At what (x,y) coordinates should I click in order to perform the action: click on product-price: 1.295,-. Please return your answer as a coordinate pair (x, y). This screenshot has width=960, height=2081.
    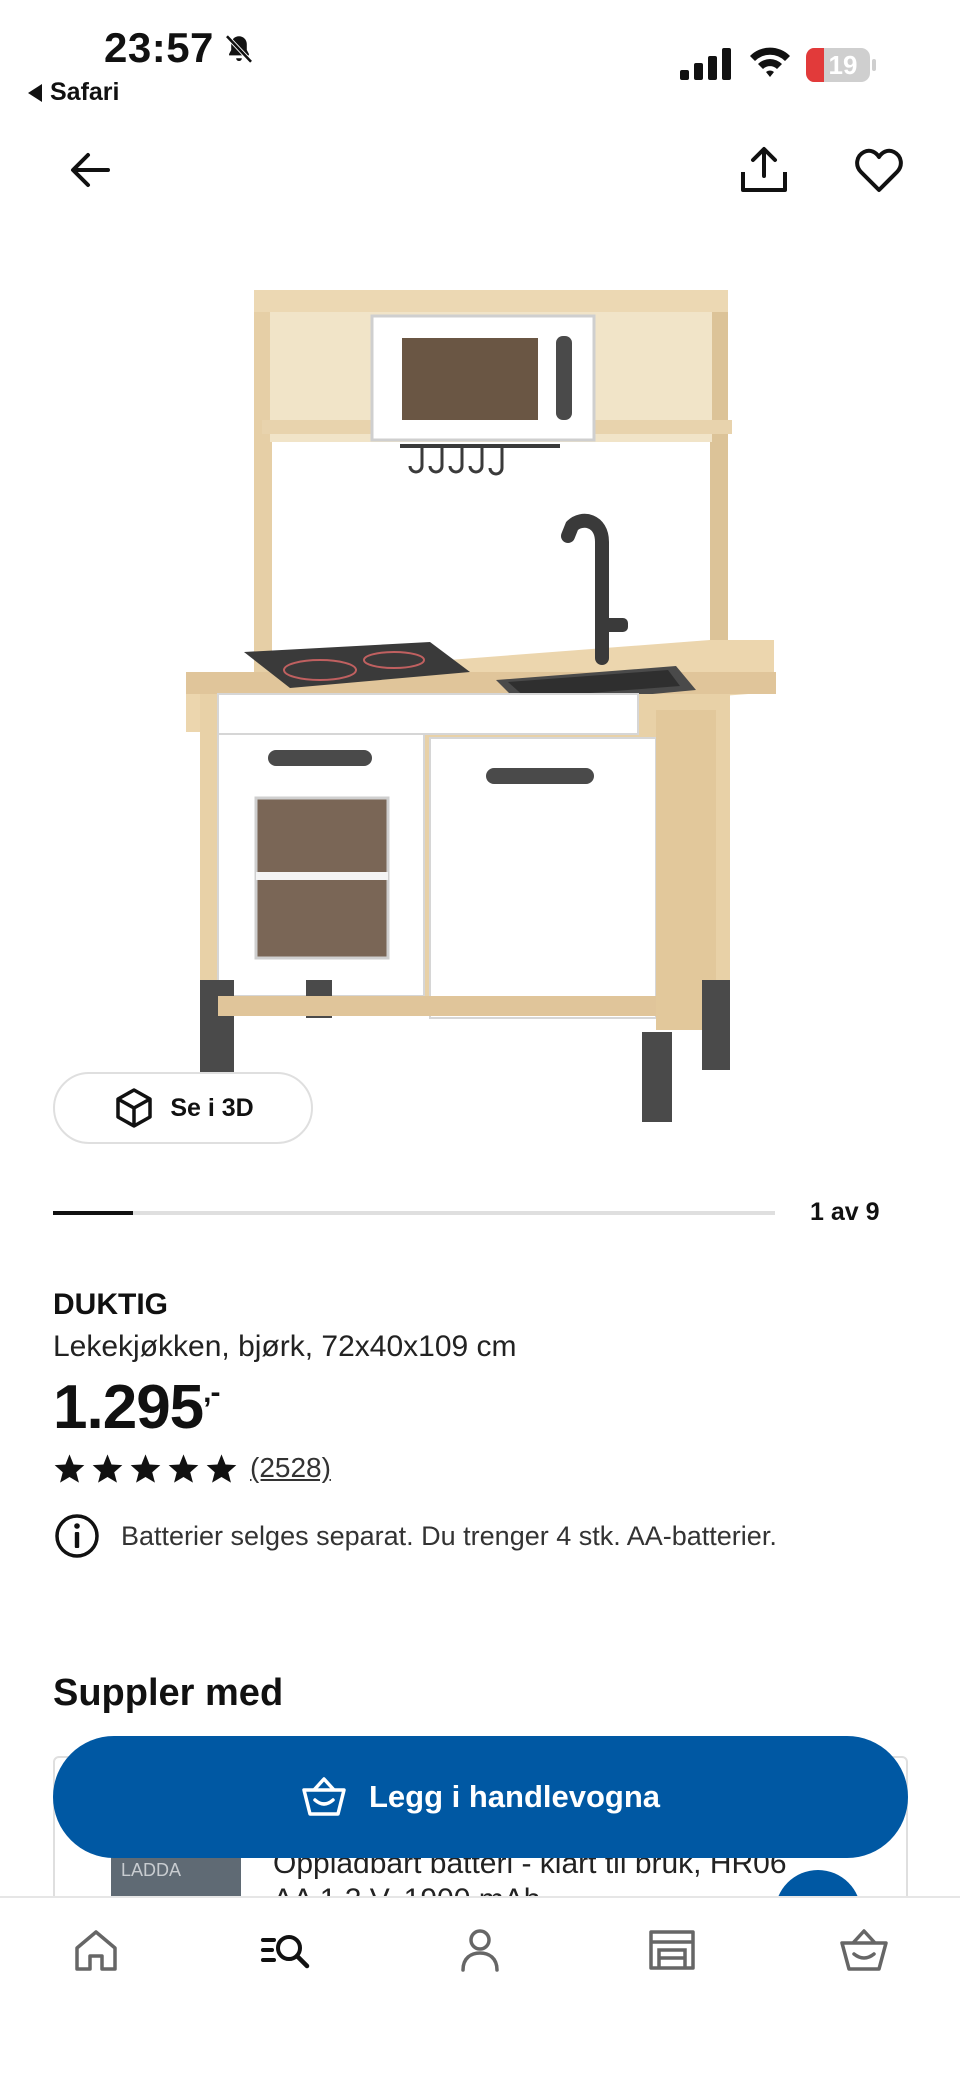
    Looking at the image, I should click on (137, 1407).